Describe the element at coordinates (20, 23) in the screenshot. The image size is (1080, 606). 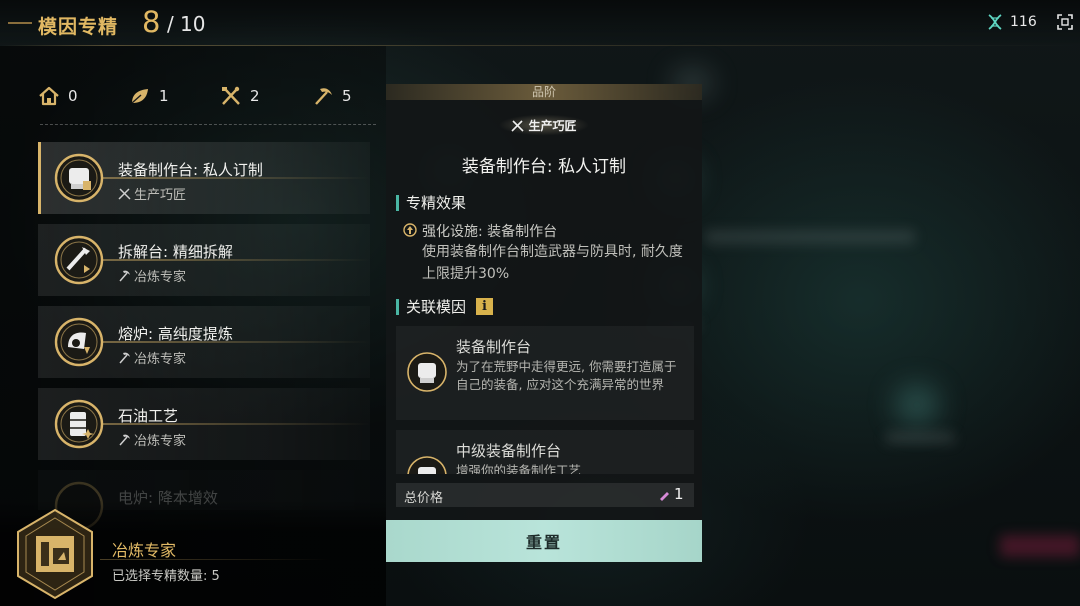
I see `title-decoration` at that location.